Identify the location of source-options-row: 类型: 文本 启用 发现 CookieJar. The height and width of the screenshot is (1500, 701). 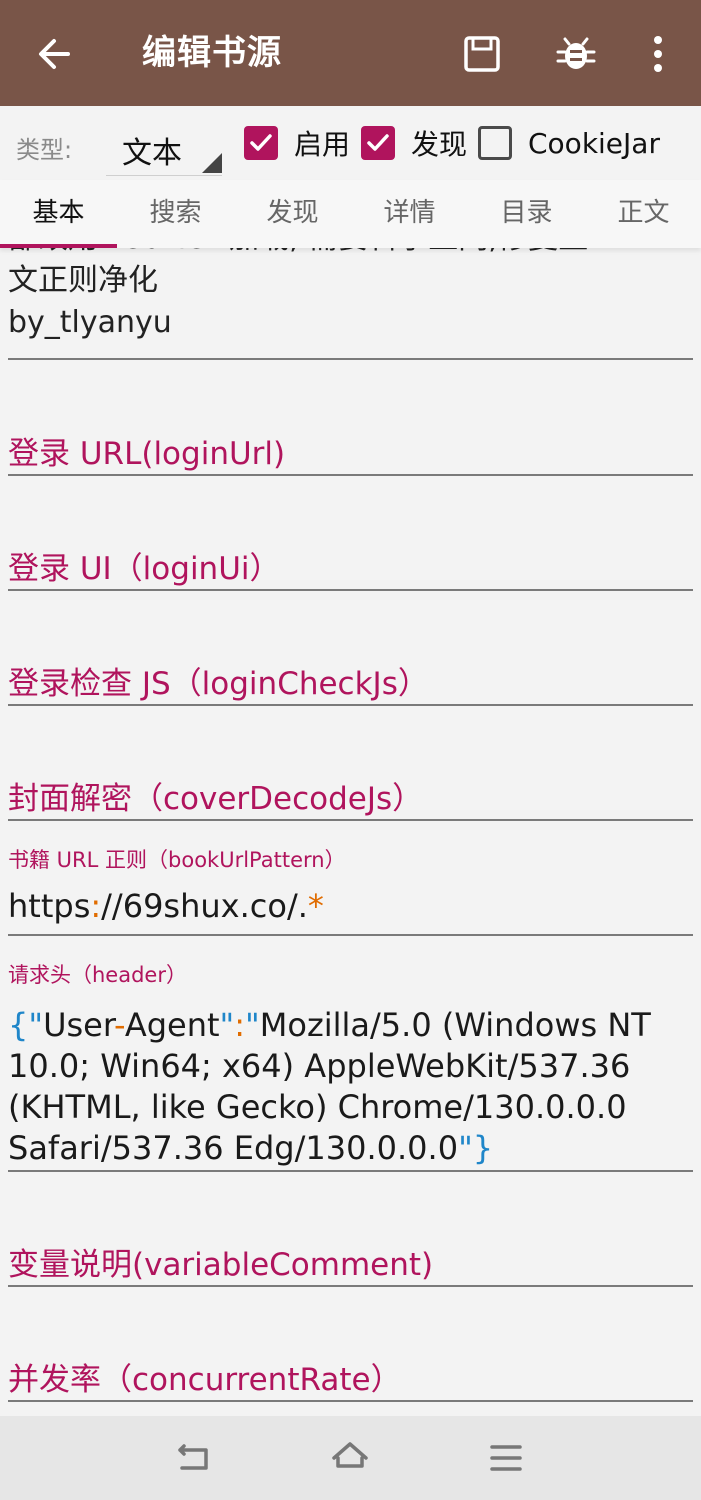
(350, 143).